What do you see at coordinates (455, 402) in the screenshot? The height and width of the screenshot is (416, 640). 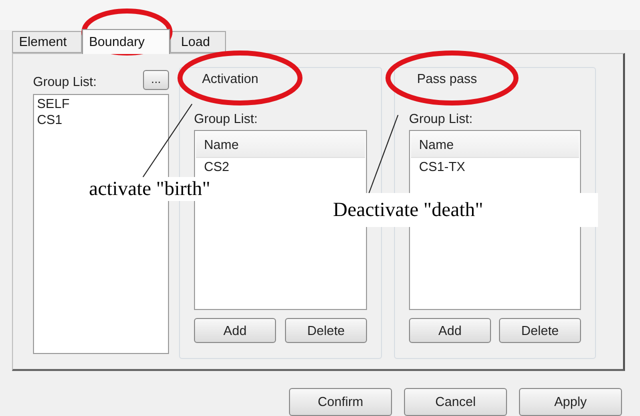 I see `cancel-button: Cancel` at bounding box center [455, 402].